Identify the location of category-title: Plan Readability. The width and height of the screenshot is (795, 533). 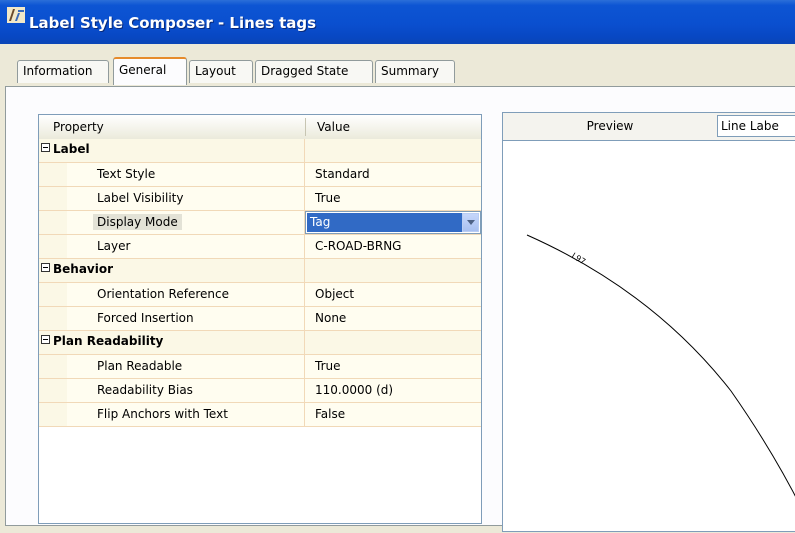
(108, 341).